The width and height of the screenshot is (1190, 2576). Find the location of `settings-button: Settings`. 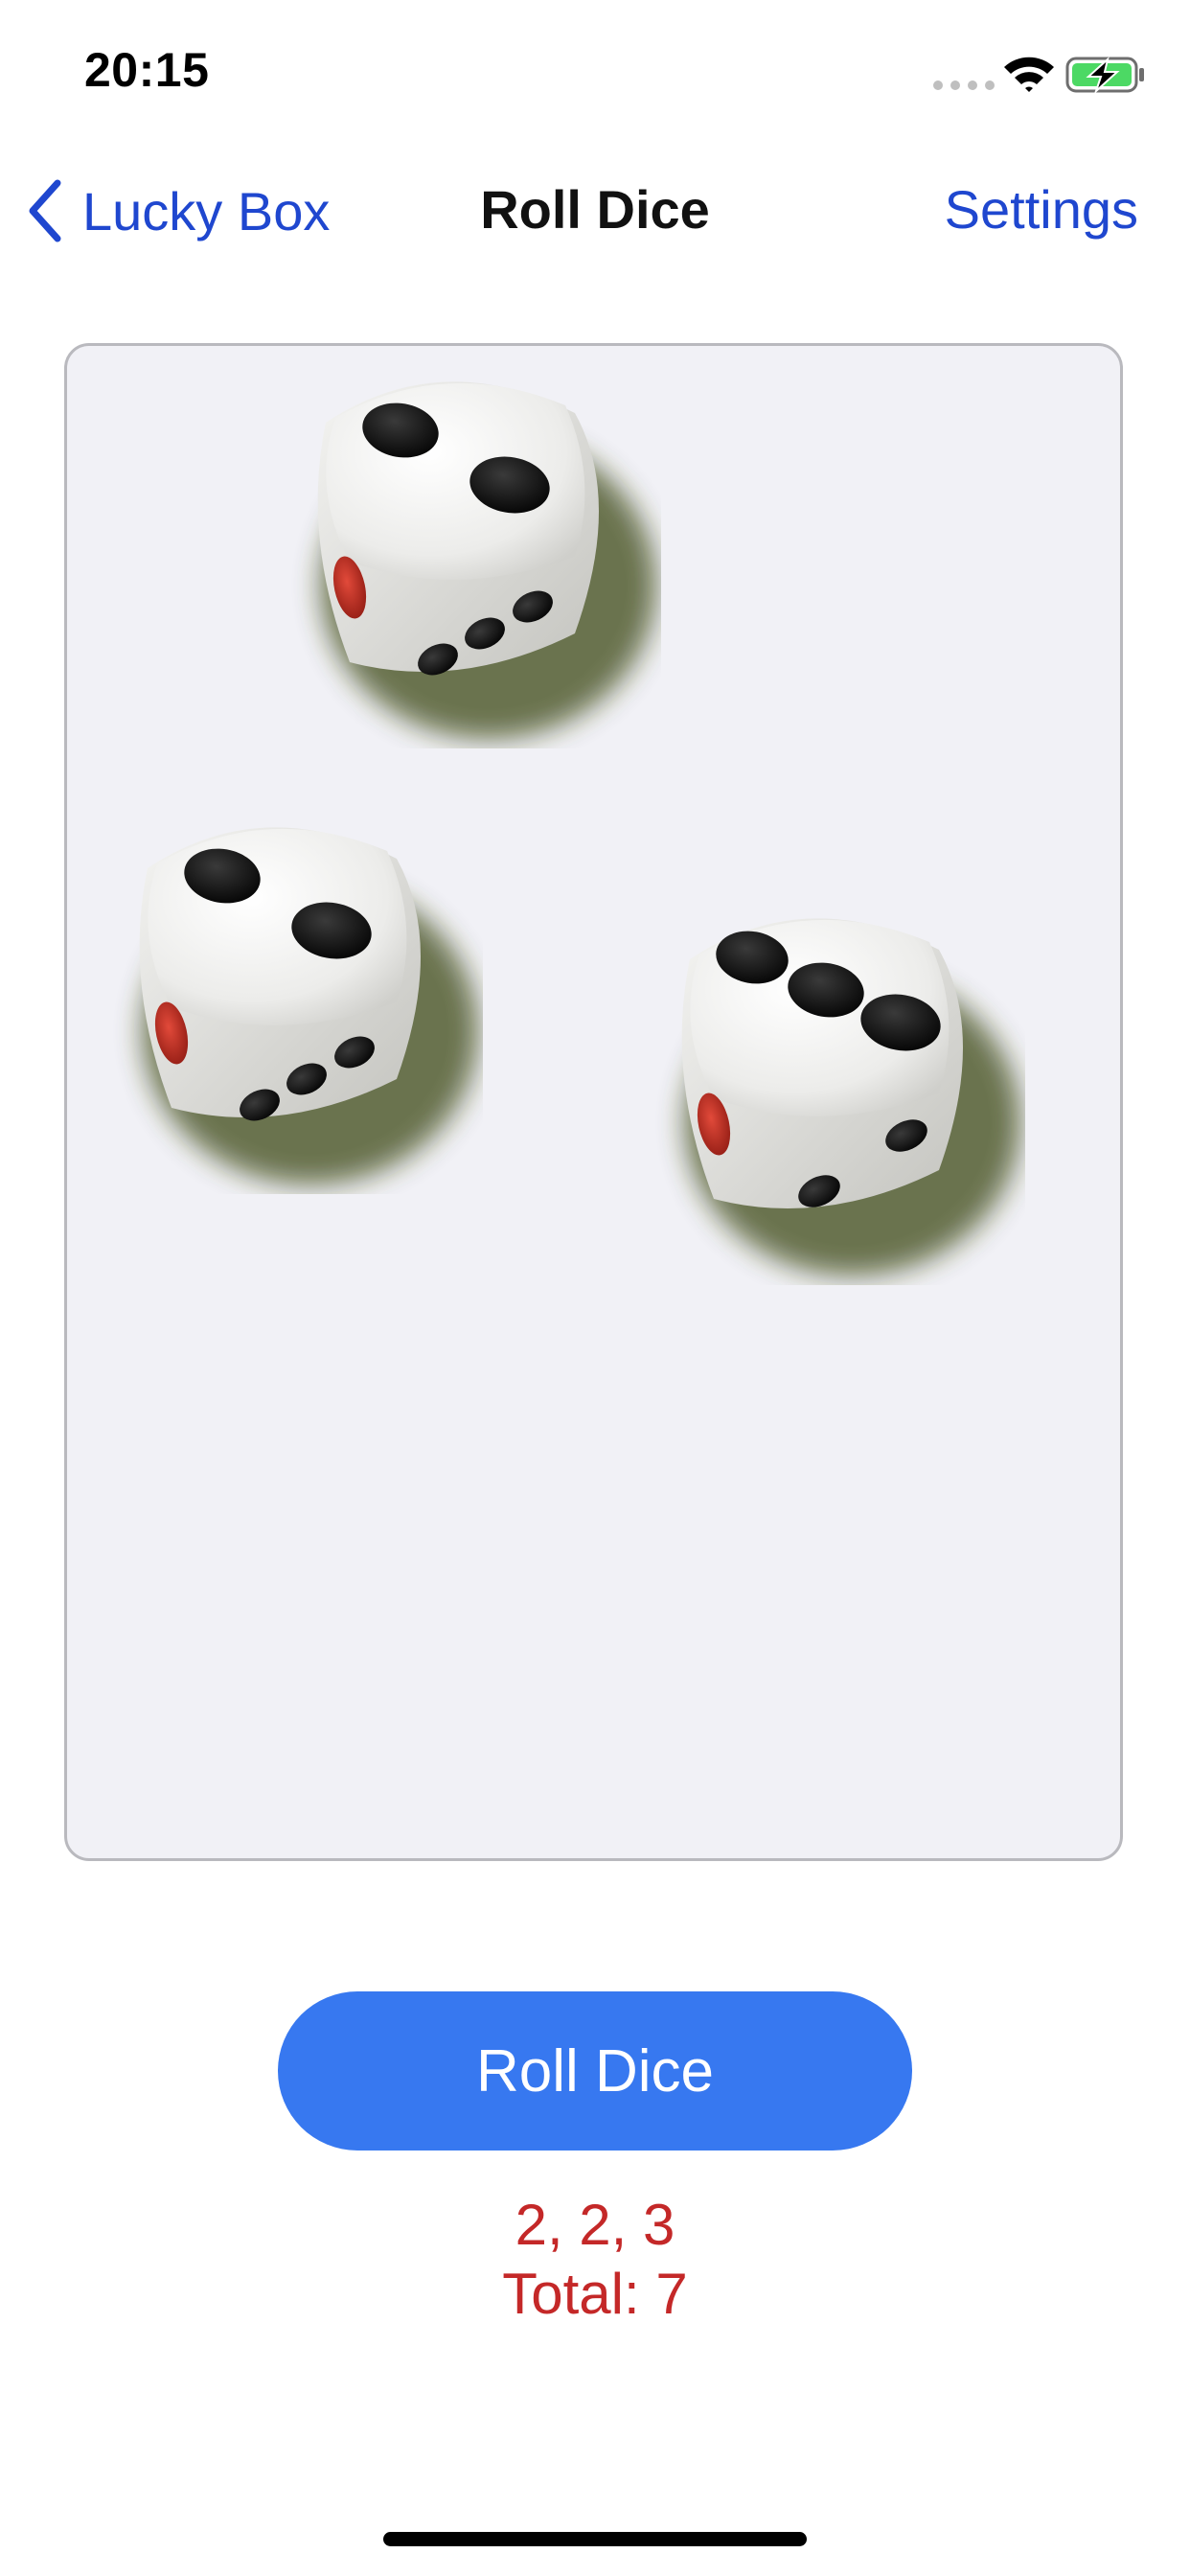

settings-button: Settings is located at coordinates (1041, 209).